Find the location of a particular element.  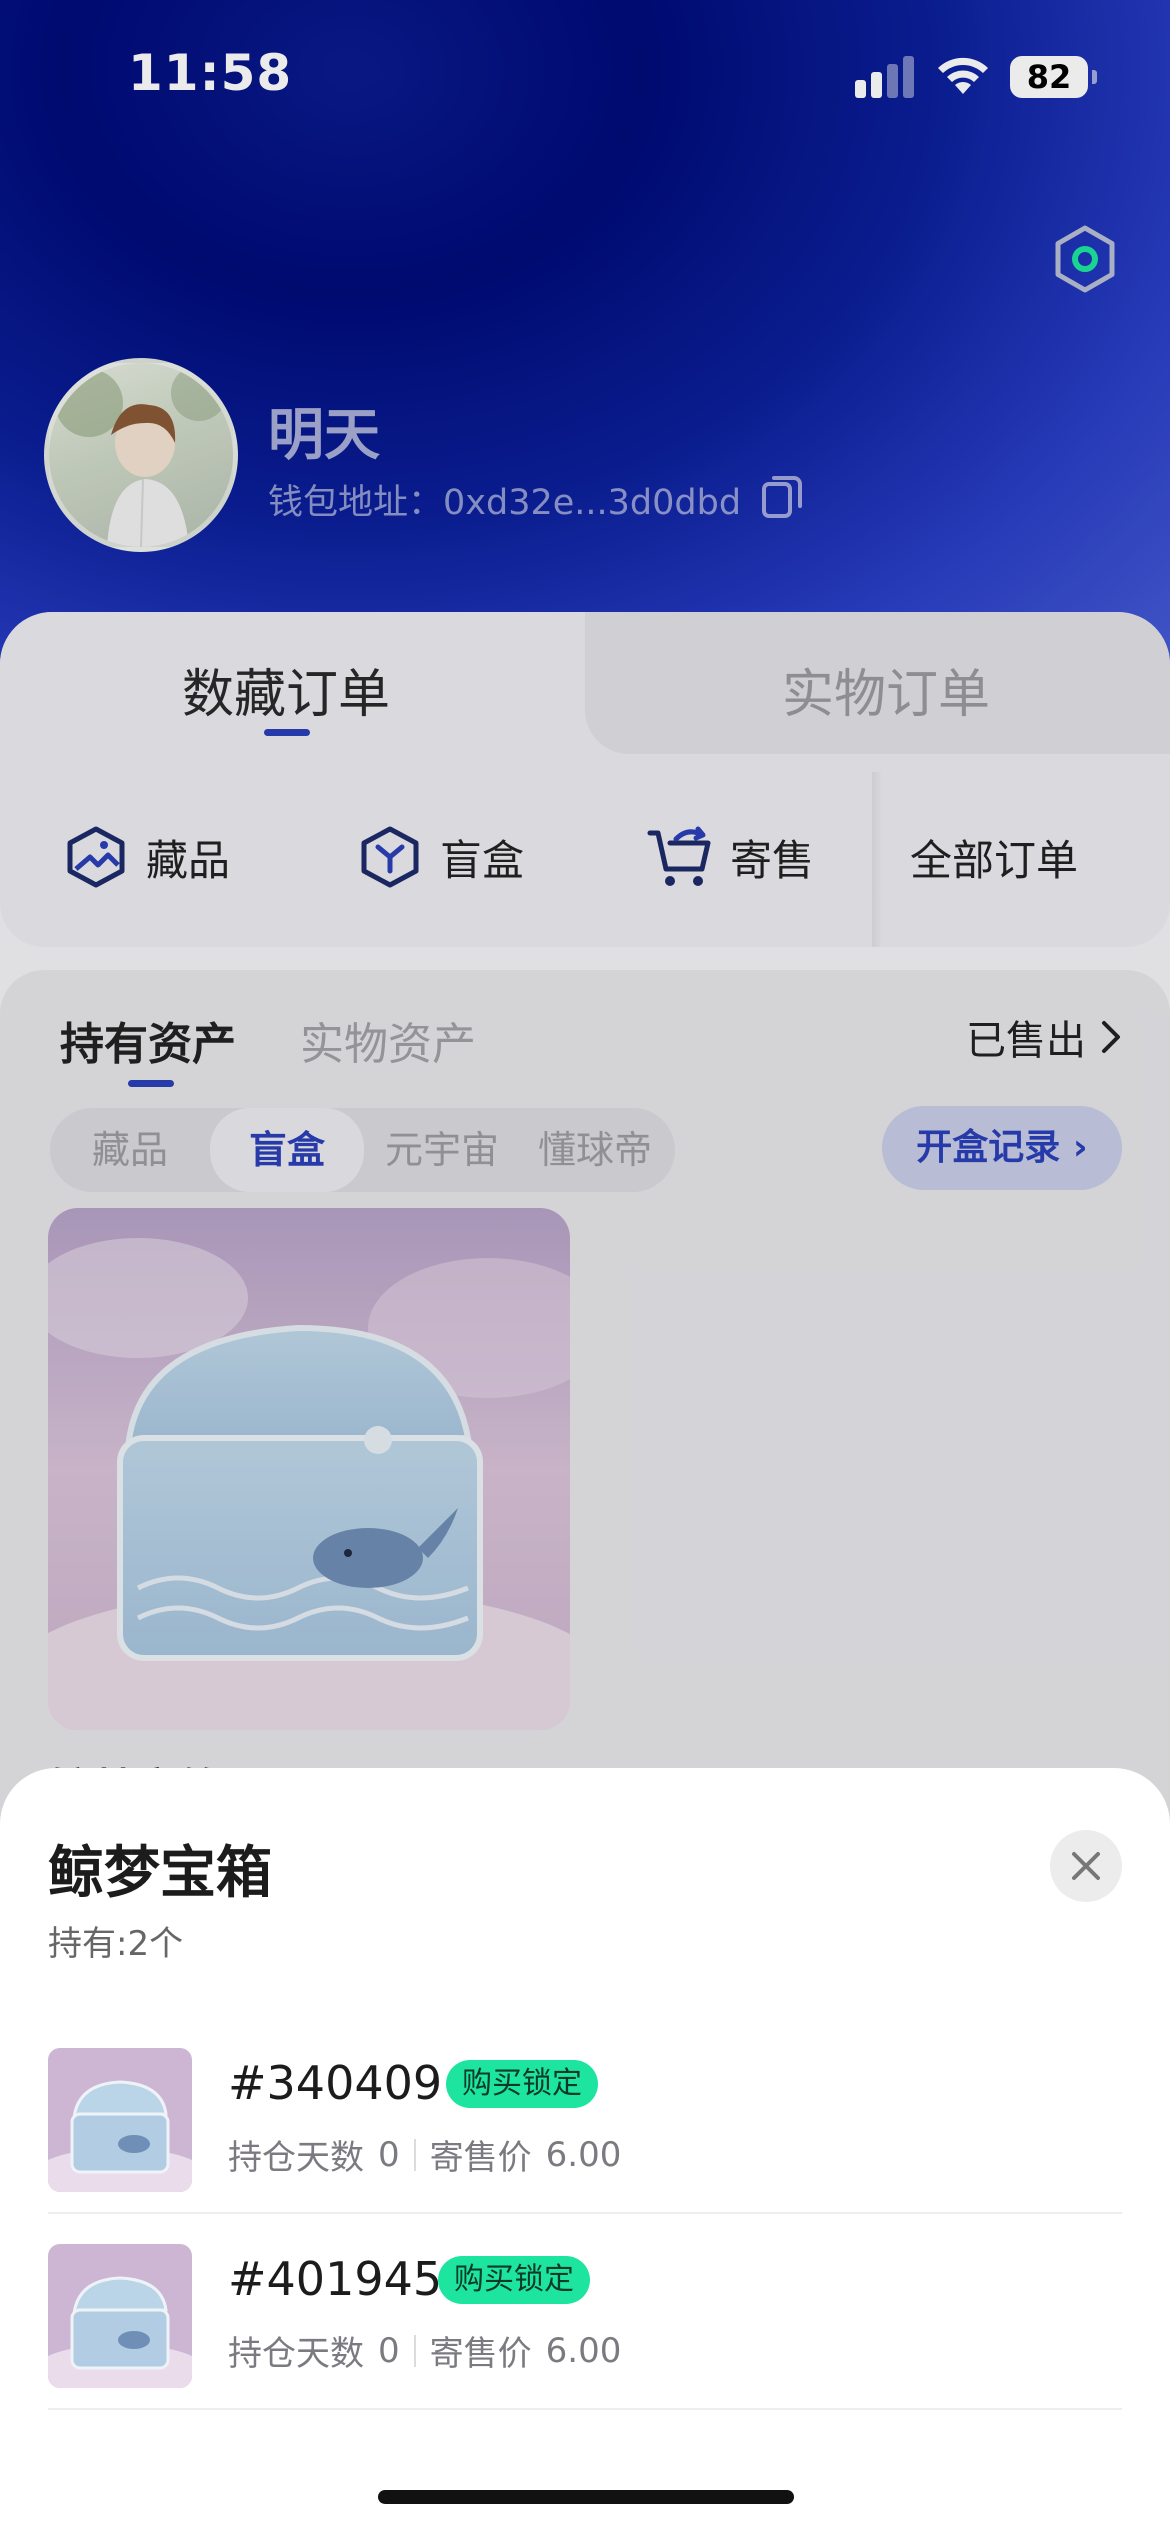

filter-metaverse: 元宇宙 is located at coordinates (442, 1150).